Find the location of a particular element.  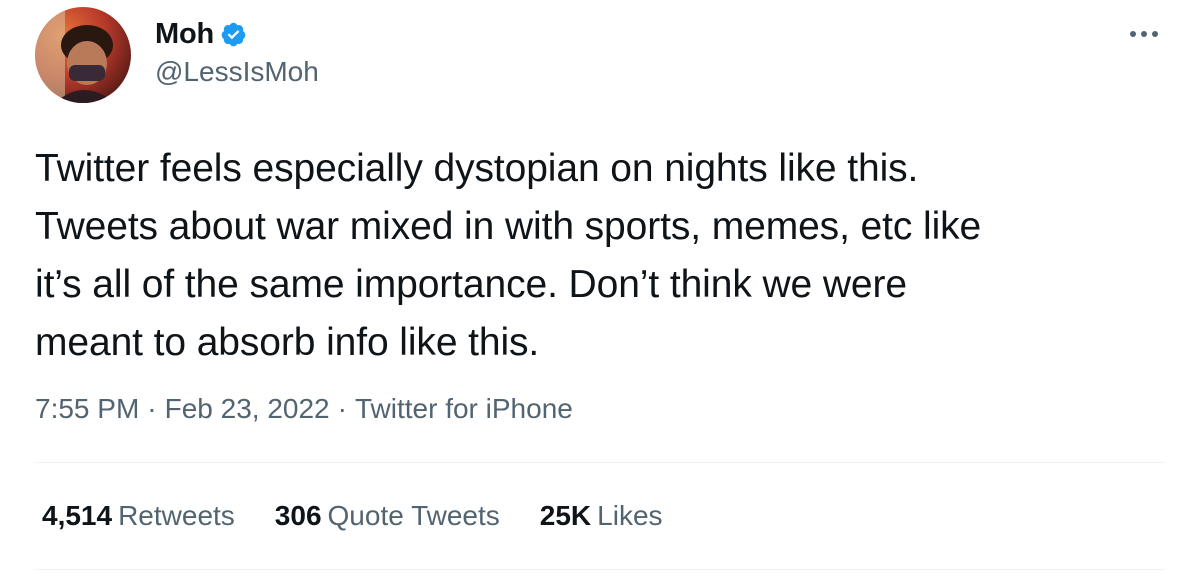

engagement-stats: 4,514 Retweets 306 Quote Tweets 25K Likes is located at coordinates (352, 516).